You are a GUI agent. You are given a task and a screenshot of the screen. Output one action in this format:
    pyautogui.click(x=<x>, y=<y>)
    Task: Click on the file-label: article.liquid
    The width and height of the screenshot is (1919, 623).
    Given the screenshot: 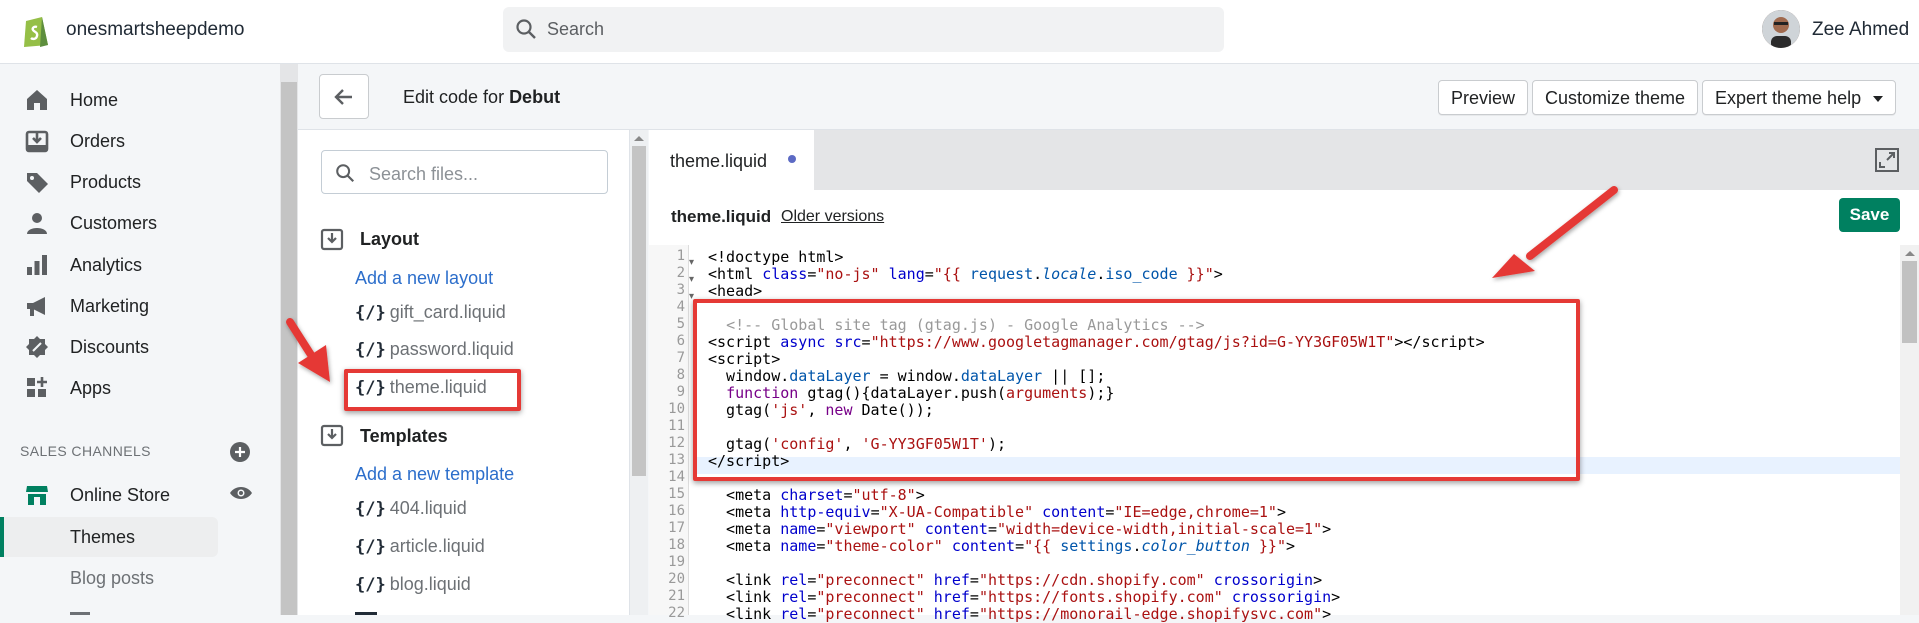 What is the action you would take?
    pyautogui.click(x=437, y=546)
    